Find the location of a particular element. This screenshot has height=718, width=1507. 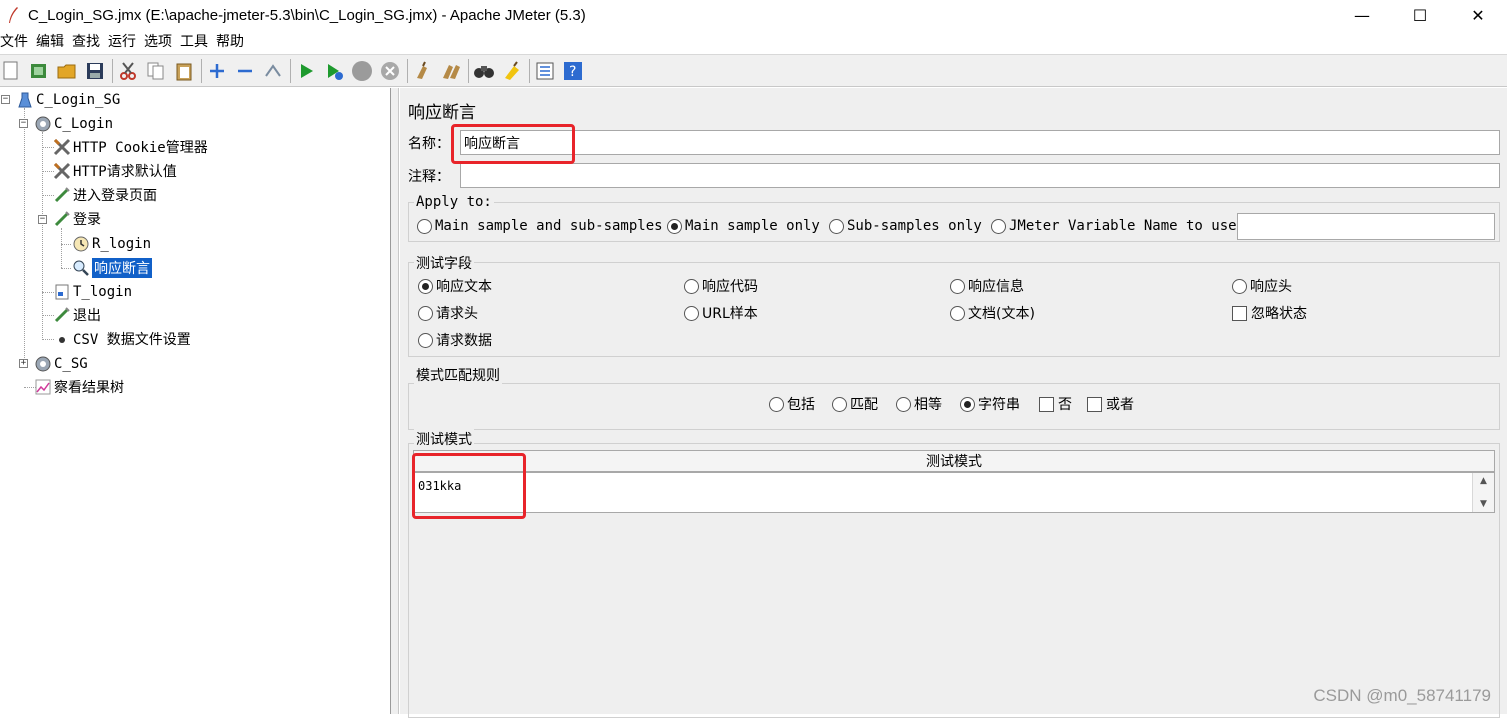

menu-search: 查找 is located at coordinates (86, 41).